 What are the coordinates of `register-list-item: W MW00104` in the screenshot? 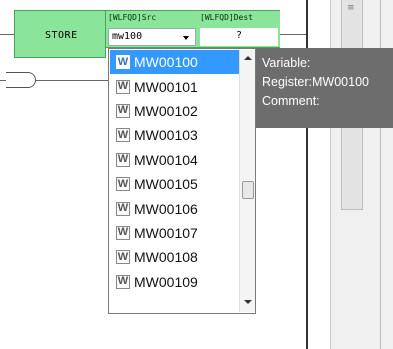 It's located at (174, 160).